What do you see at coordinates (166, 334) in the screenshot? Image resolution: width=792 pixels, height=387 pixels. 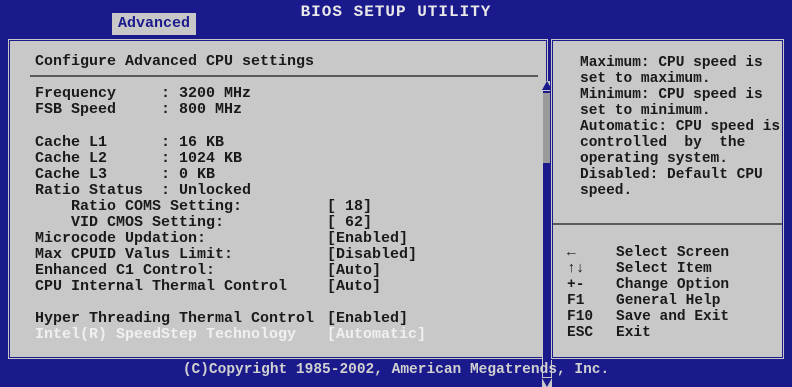 I see `speedstep-technology-label: Intel(R) SpeedStep Technology` at bounding box center [166, 334].